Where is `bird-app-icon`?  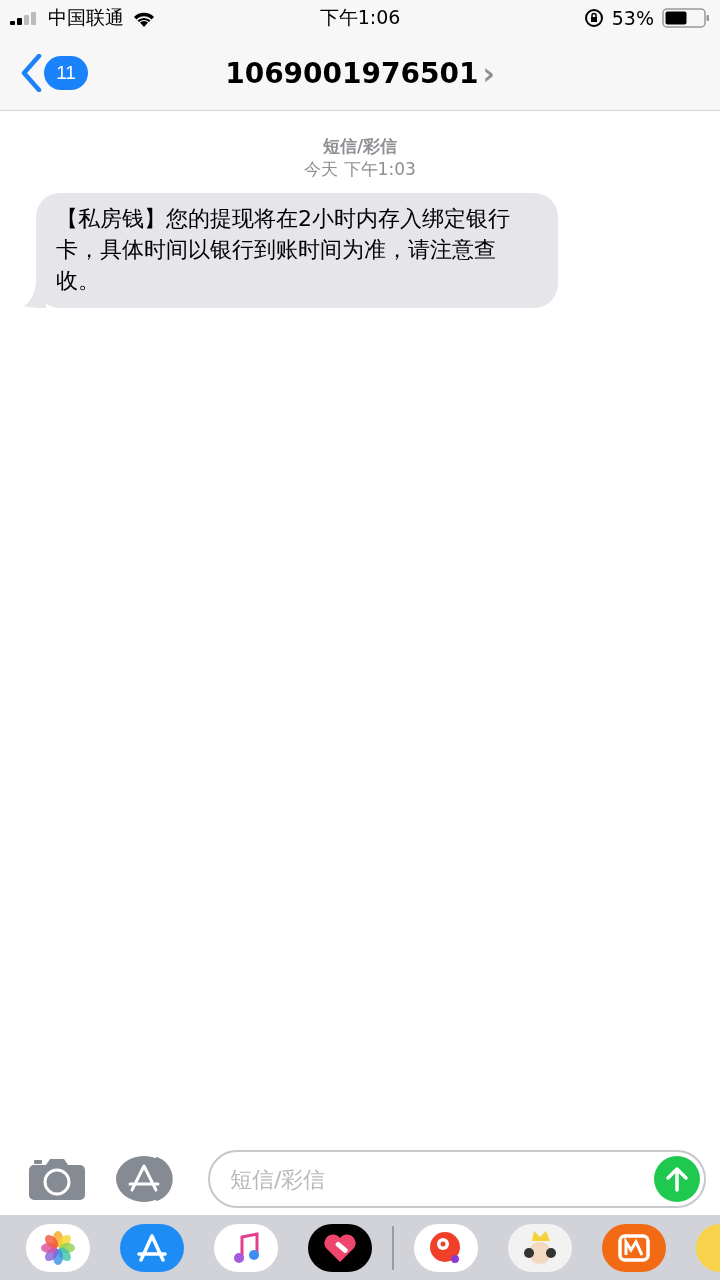
bird-app-icon is located at coordinates (446, 1247).